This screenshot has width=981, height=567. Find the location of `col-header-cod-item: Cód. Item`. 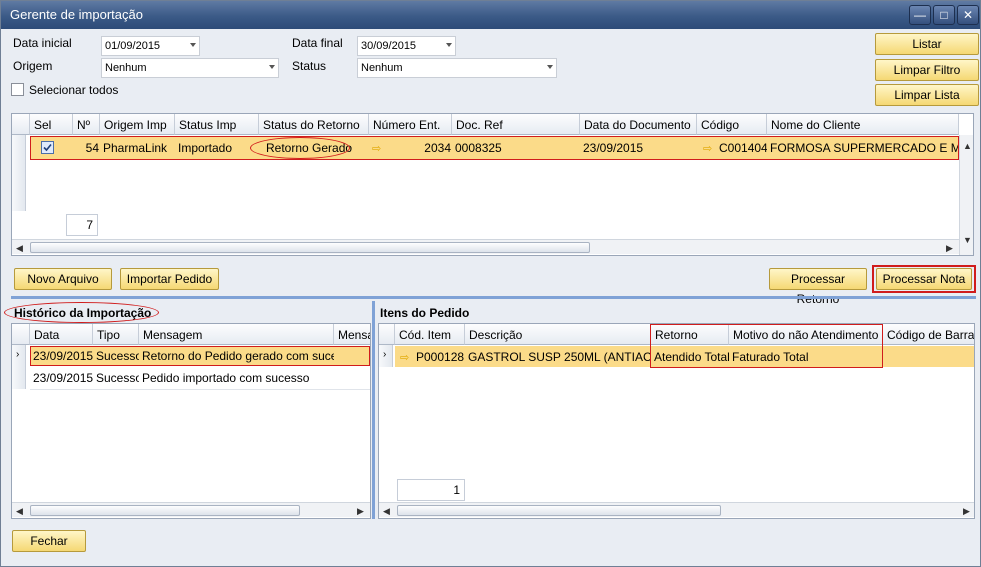

col-header-cod-item: Cód. Item is located at coordinates (430, 334).